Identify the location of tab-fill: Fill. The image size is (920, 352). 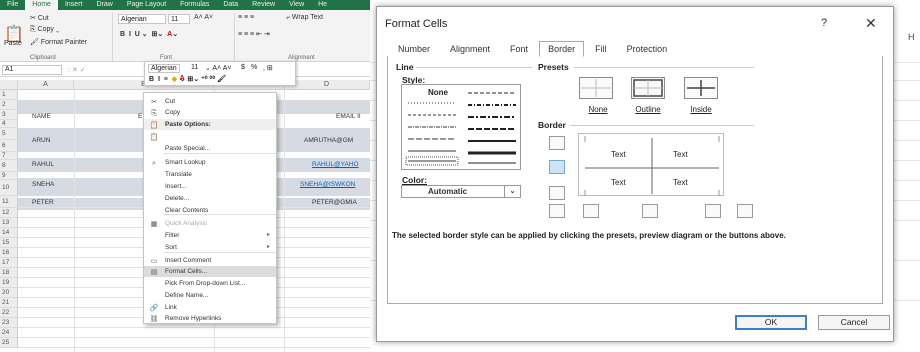
(601, 49).